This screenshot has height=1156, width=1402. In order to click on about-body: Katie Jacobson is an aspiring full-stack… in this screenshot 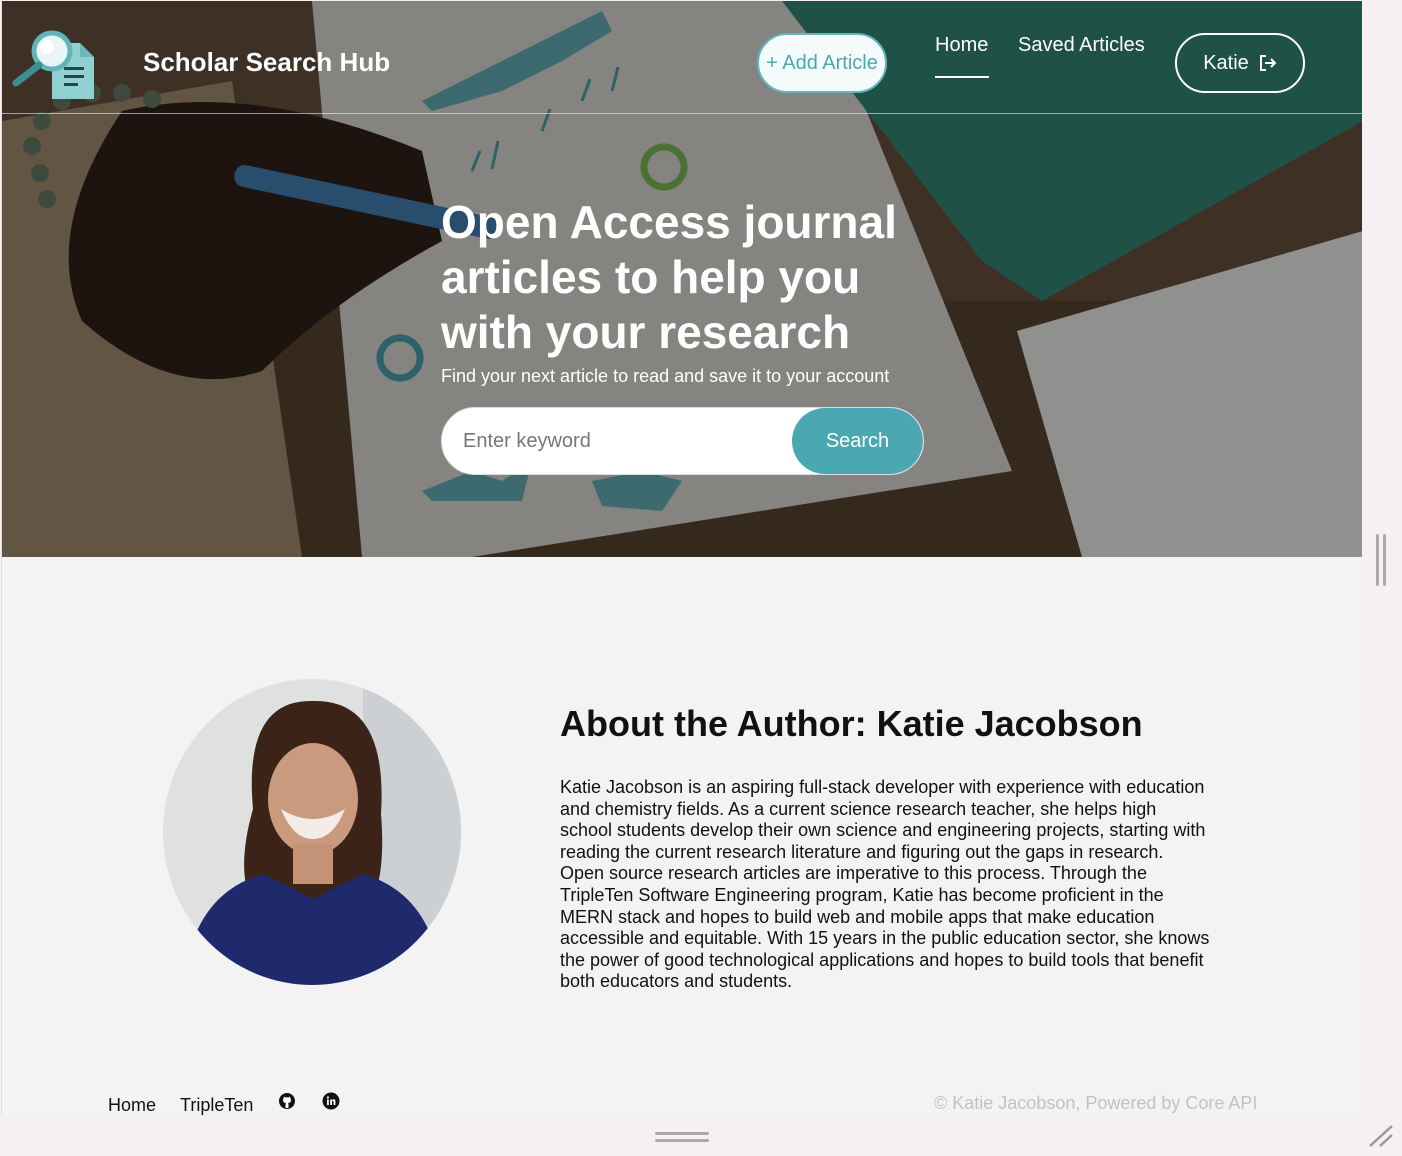, I will do `click(885, 884)`.